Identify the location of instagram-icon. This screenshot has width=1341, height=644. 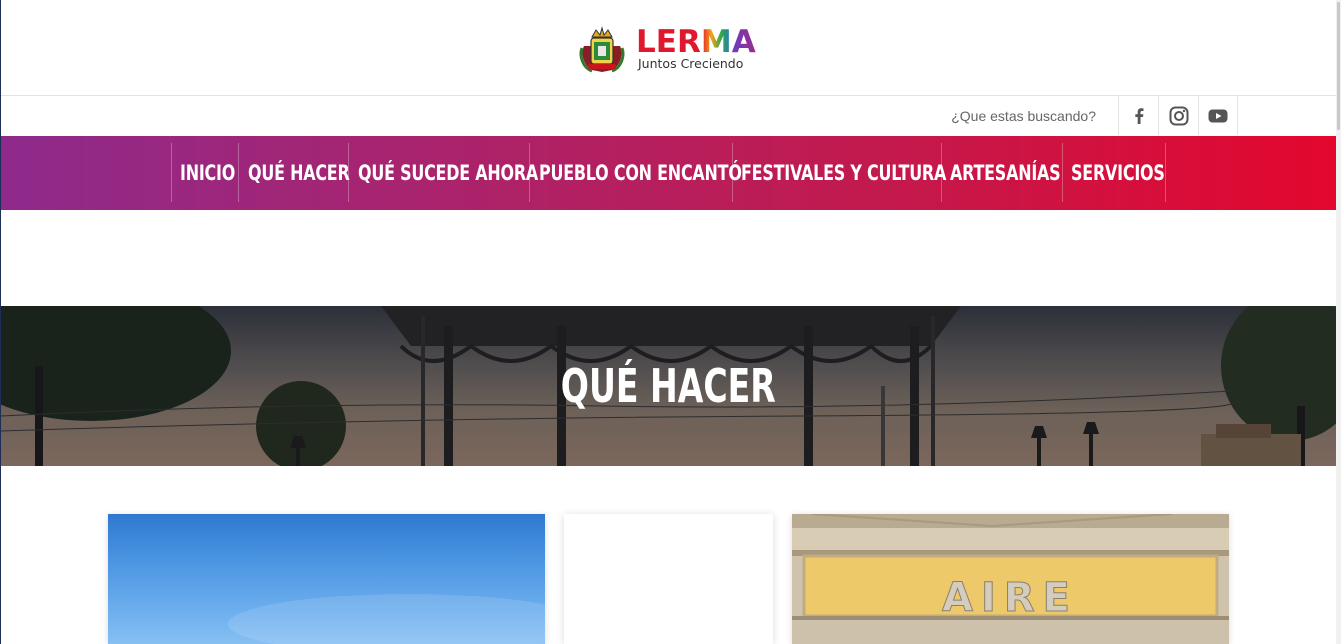
(1178, 115).